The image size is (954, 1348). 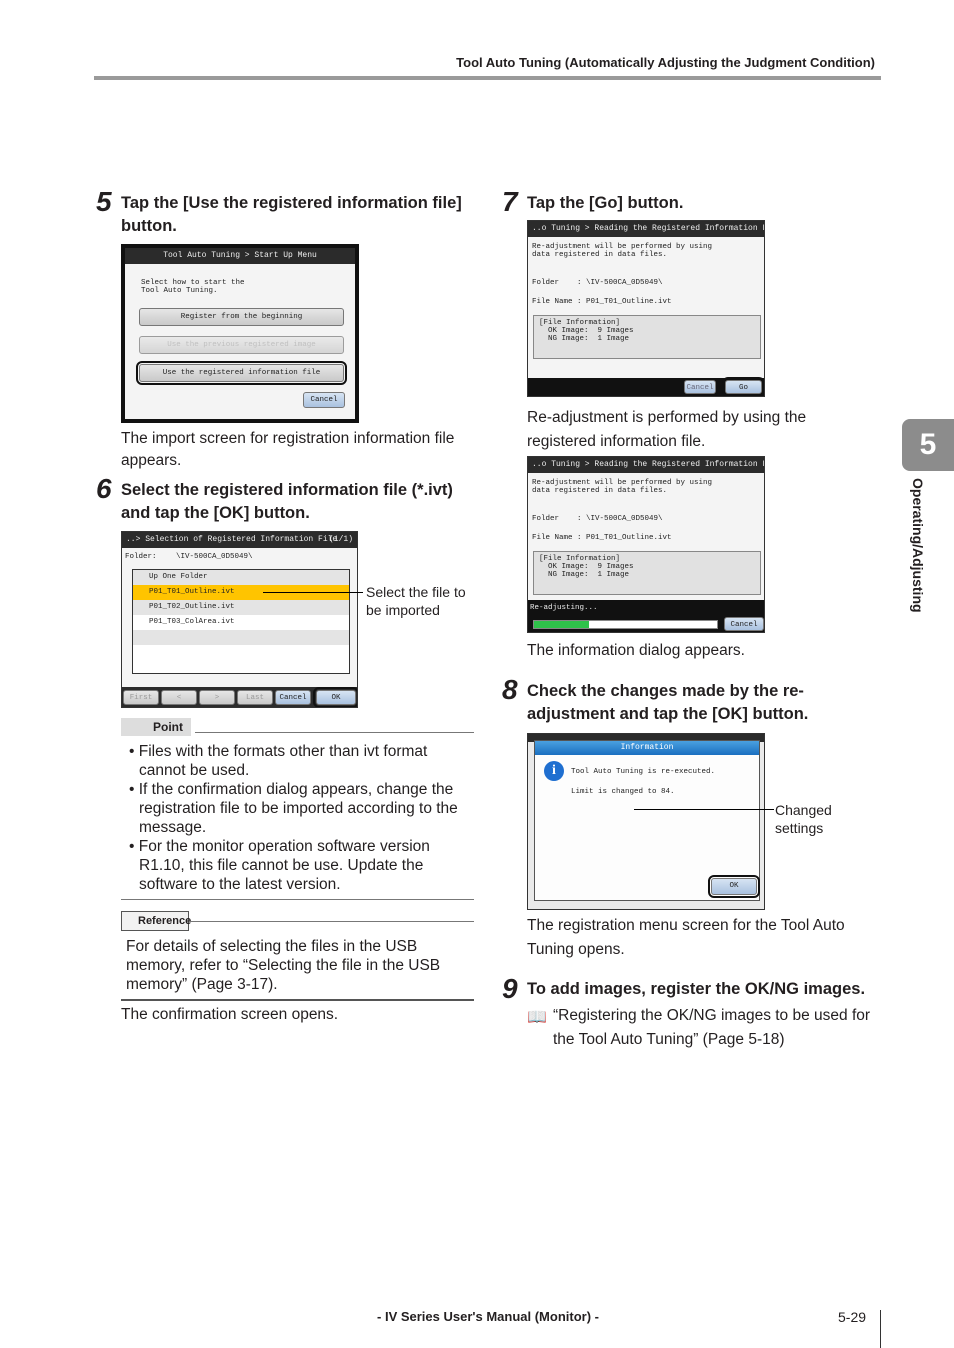 I want to click on step-title: Tap the [Go] button., so click(x=605, y=203).